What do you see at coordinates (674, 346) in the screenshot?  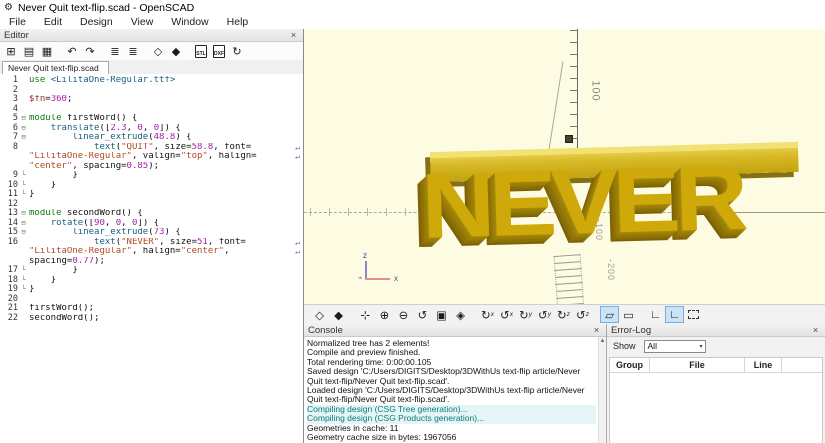 I see `filter-dropdown: All ▾` at bounding box center [674, 346].